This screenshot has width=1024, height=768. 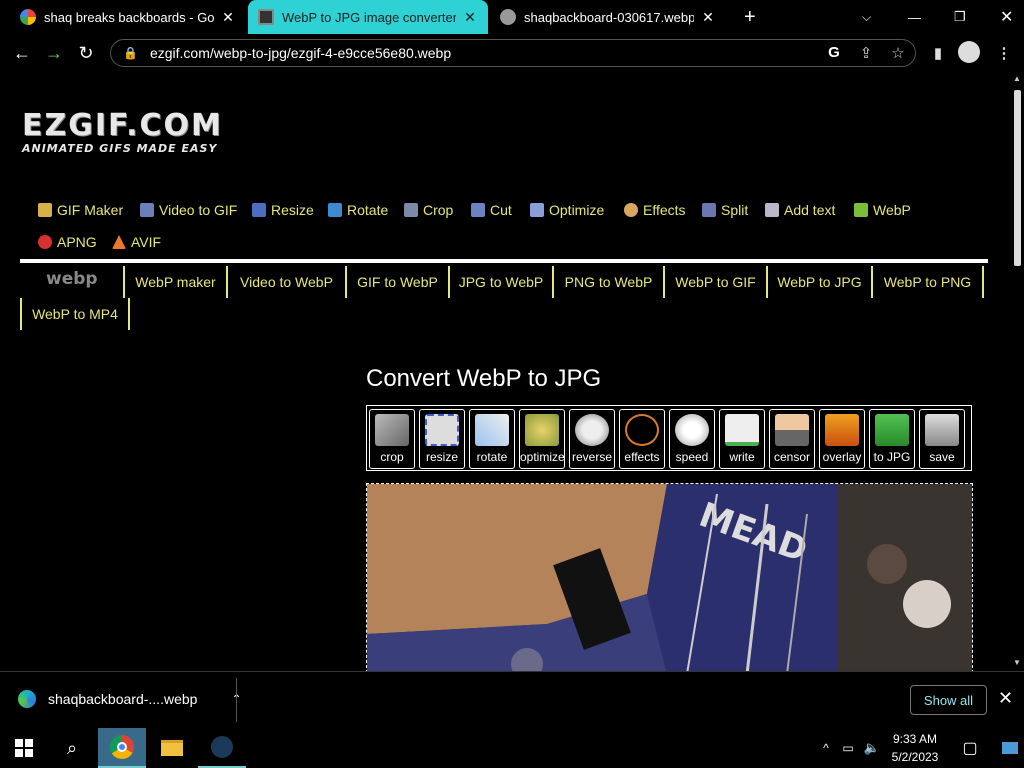 What do you see at coordinates (398, 282) in the screenshot?
I see `subnav-gif-to-webp: GIF to WebP` at bounding box center [398, 282].